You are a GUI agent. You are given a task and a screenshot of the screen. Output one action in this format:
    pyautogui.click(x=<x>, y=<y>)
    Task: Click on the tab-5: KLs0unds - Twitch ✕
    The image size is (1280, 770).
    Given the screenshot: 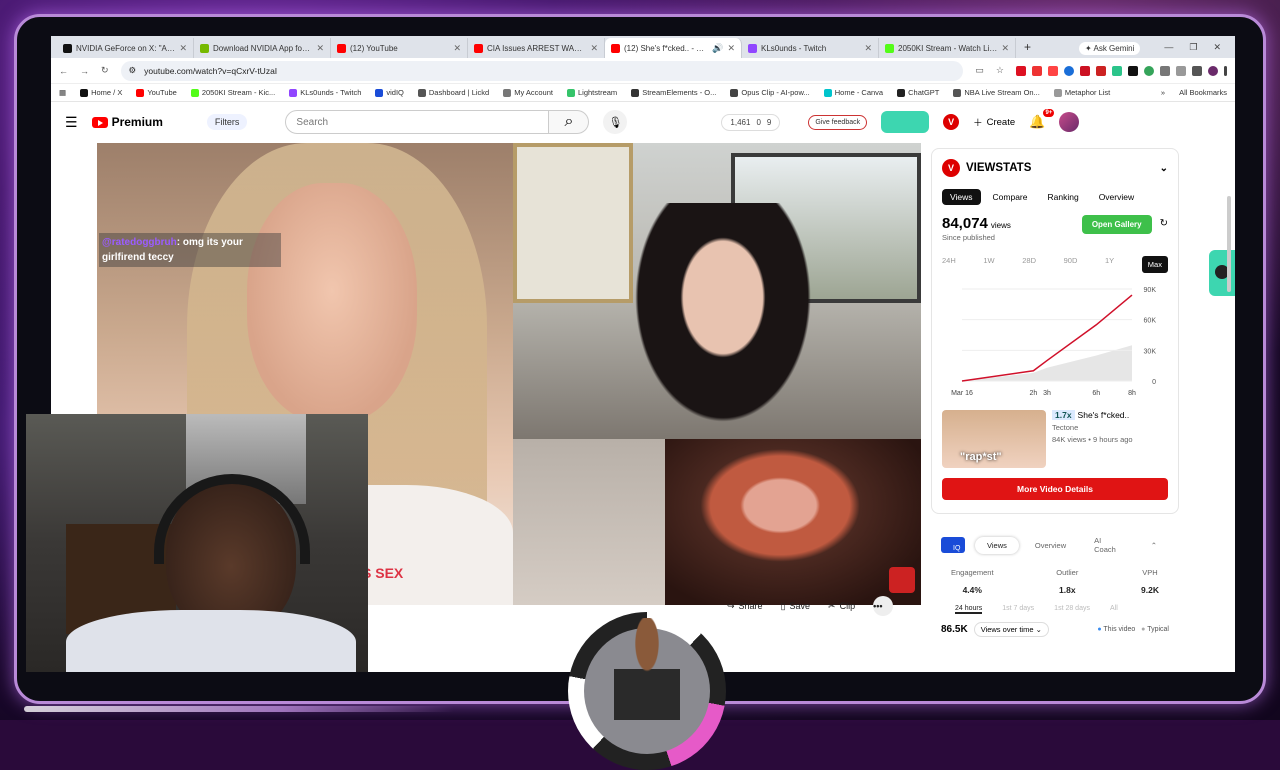 What is the action you would take?
    pyautogui.click(x=810, y=48)
    